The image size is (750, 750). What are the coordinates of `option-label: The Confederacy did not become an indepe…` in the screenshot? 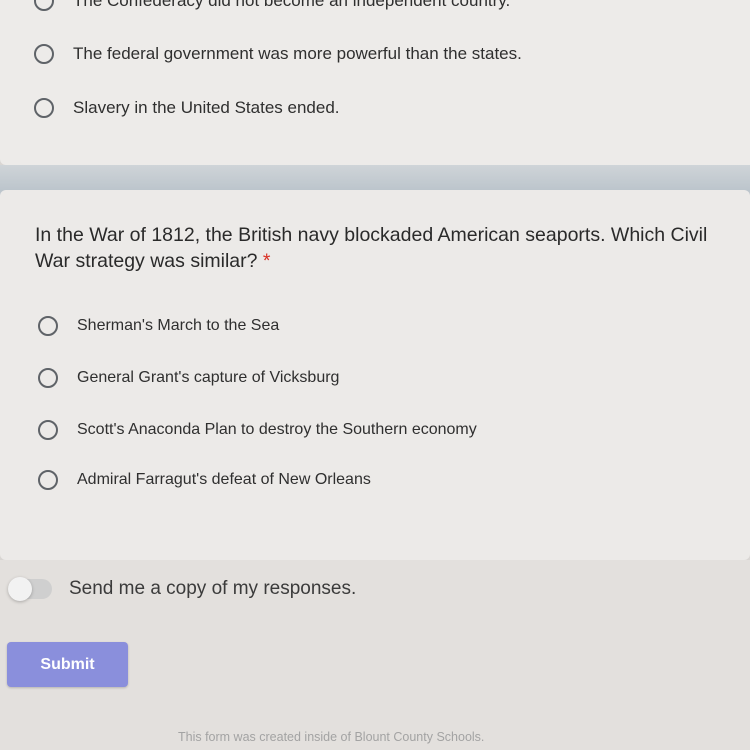 It's located at (292, 5).